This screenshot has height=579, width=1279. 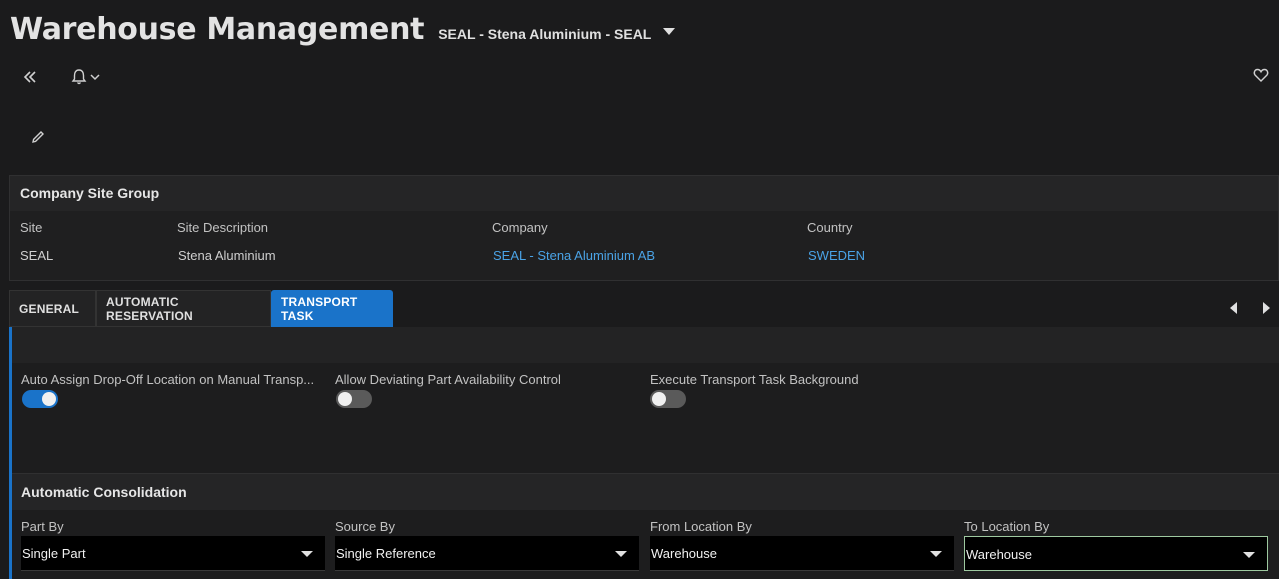 I want to click on site-description-label: Site Description, so click(x=223, y=227).